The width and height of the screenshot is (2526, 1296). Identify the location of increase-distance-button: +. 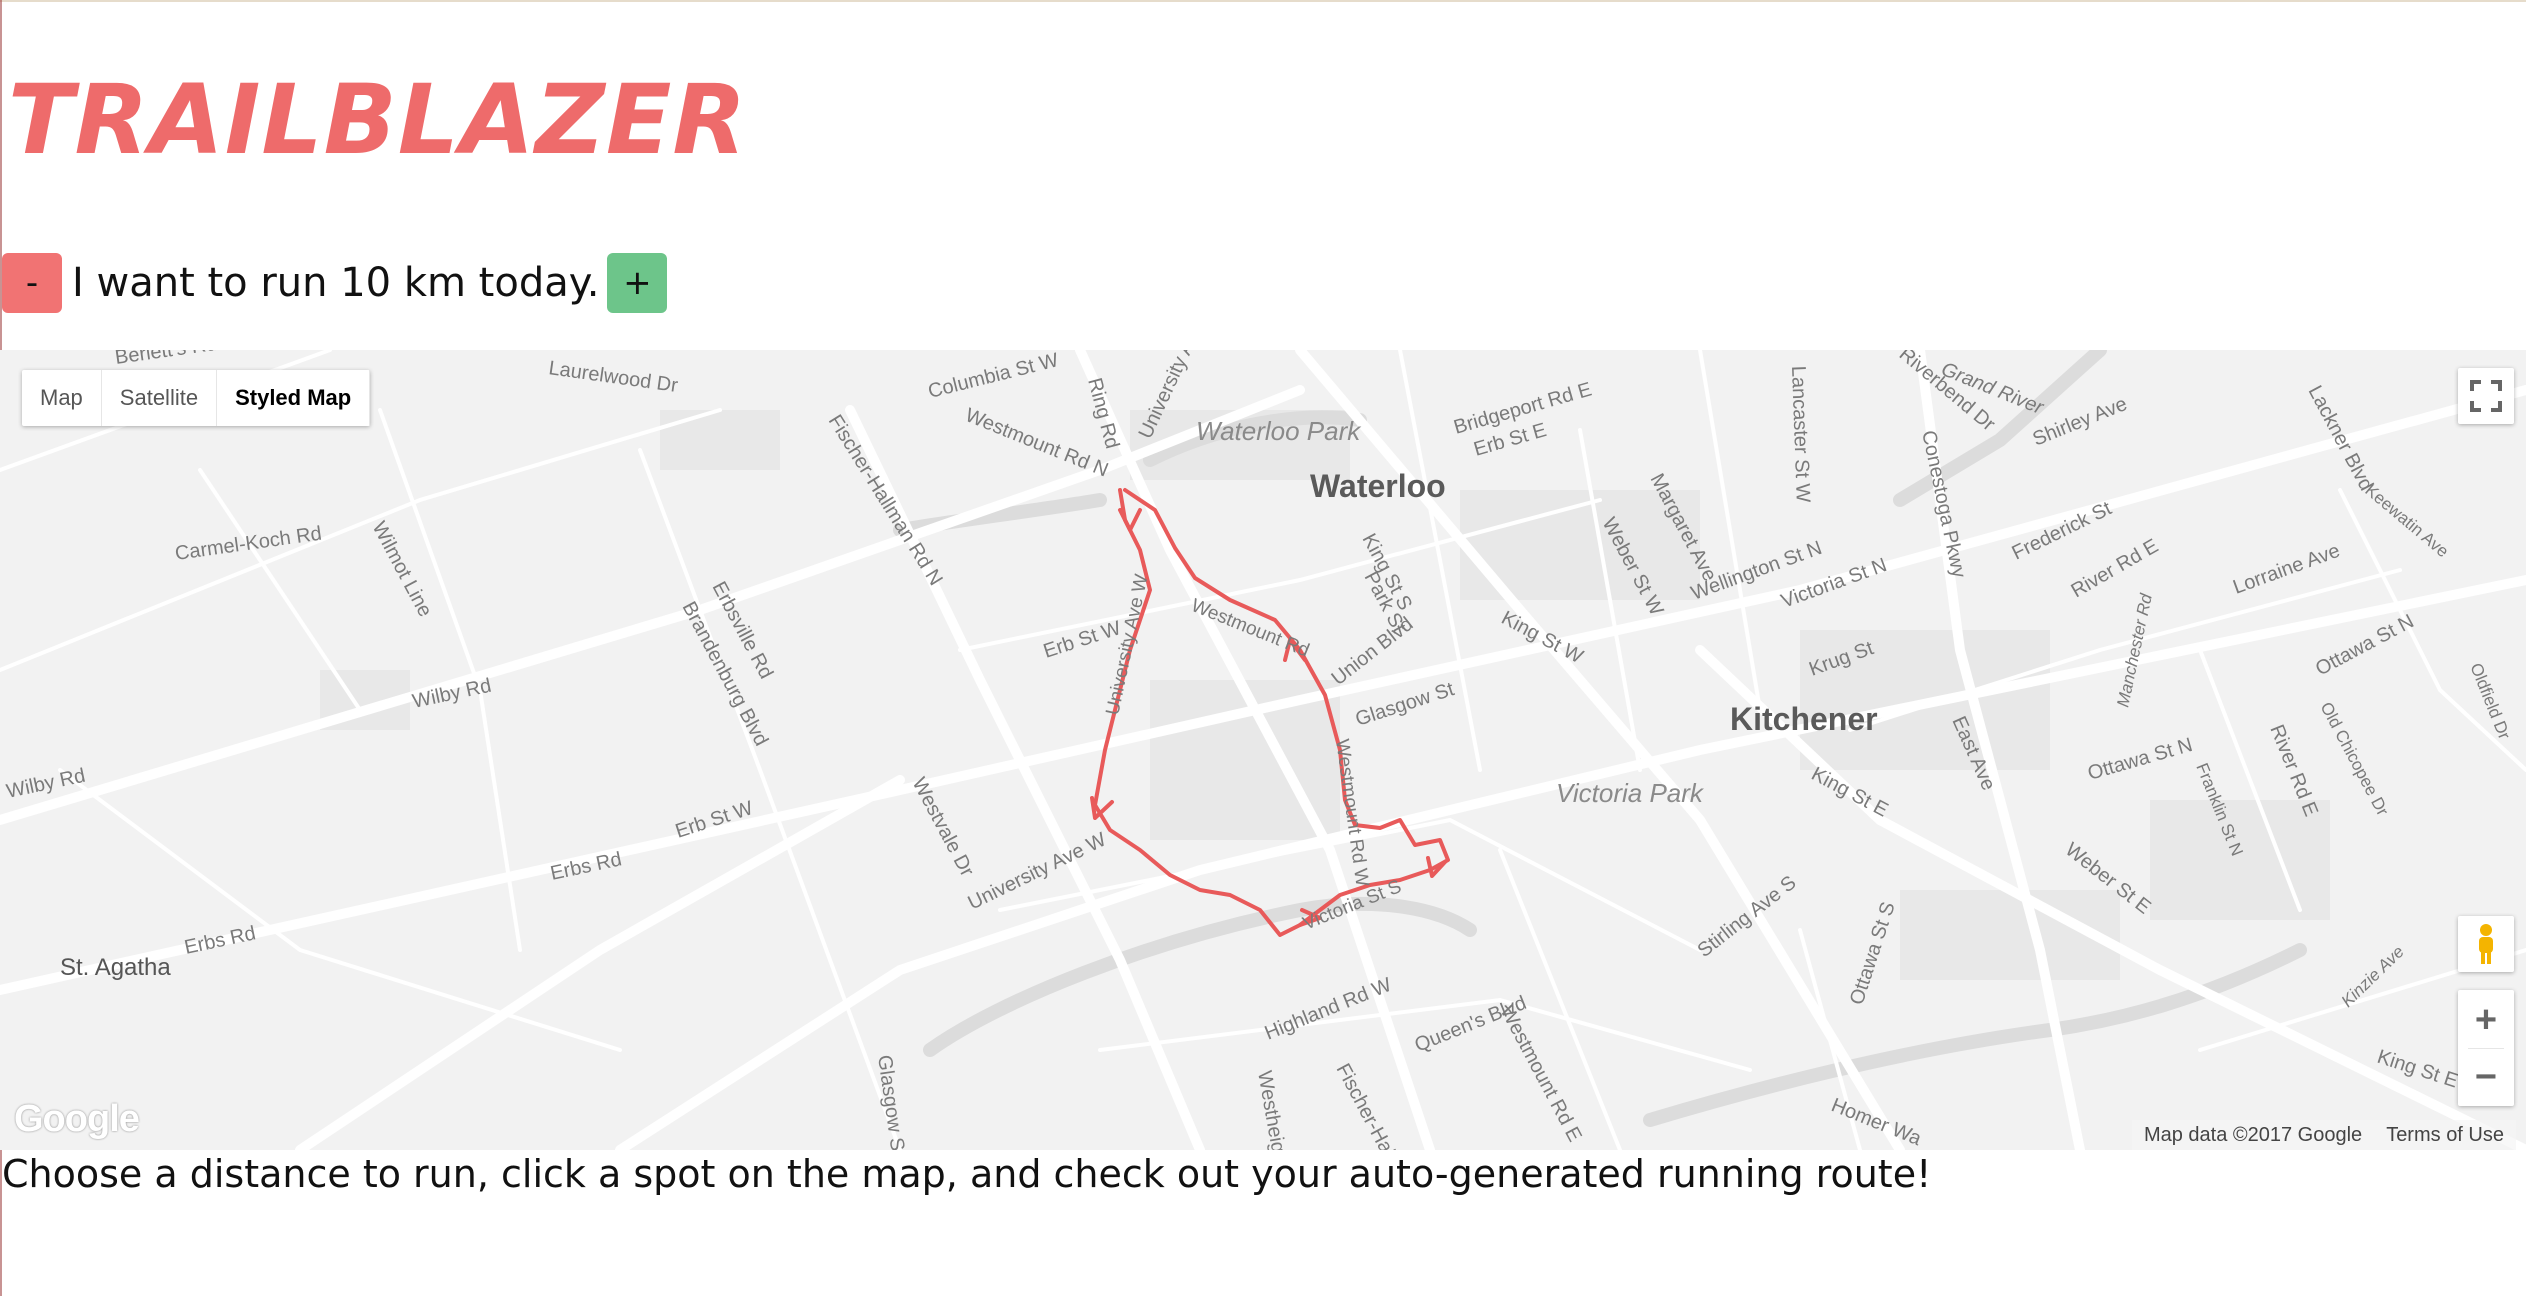
(637, 283).